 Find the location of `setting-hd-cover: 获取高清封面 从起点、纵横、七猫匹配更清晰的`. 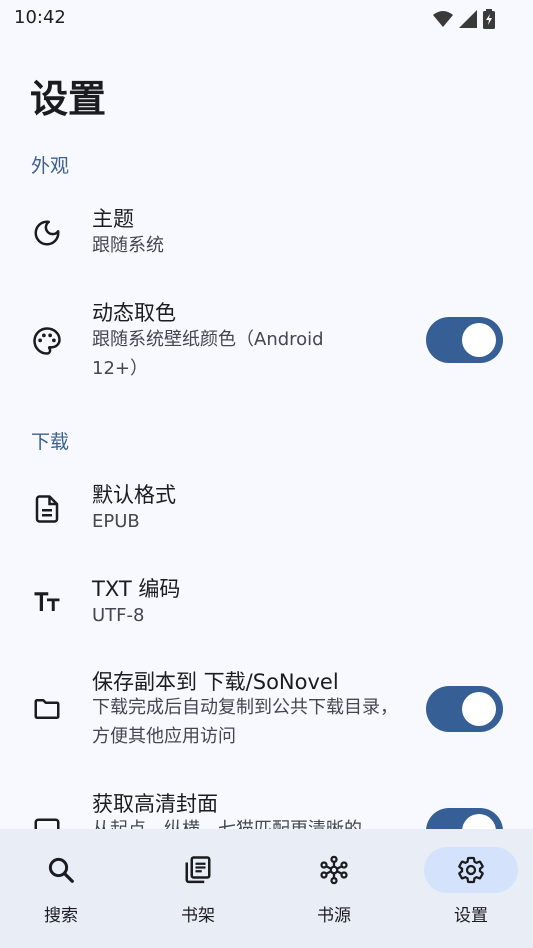

setting-hd-cover: 获取高清封面 从起点、纵横、七猫匹配更清晰的 is located at coordinates (266, 815).